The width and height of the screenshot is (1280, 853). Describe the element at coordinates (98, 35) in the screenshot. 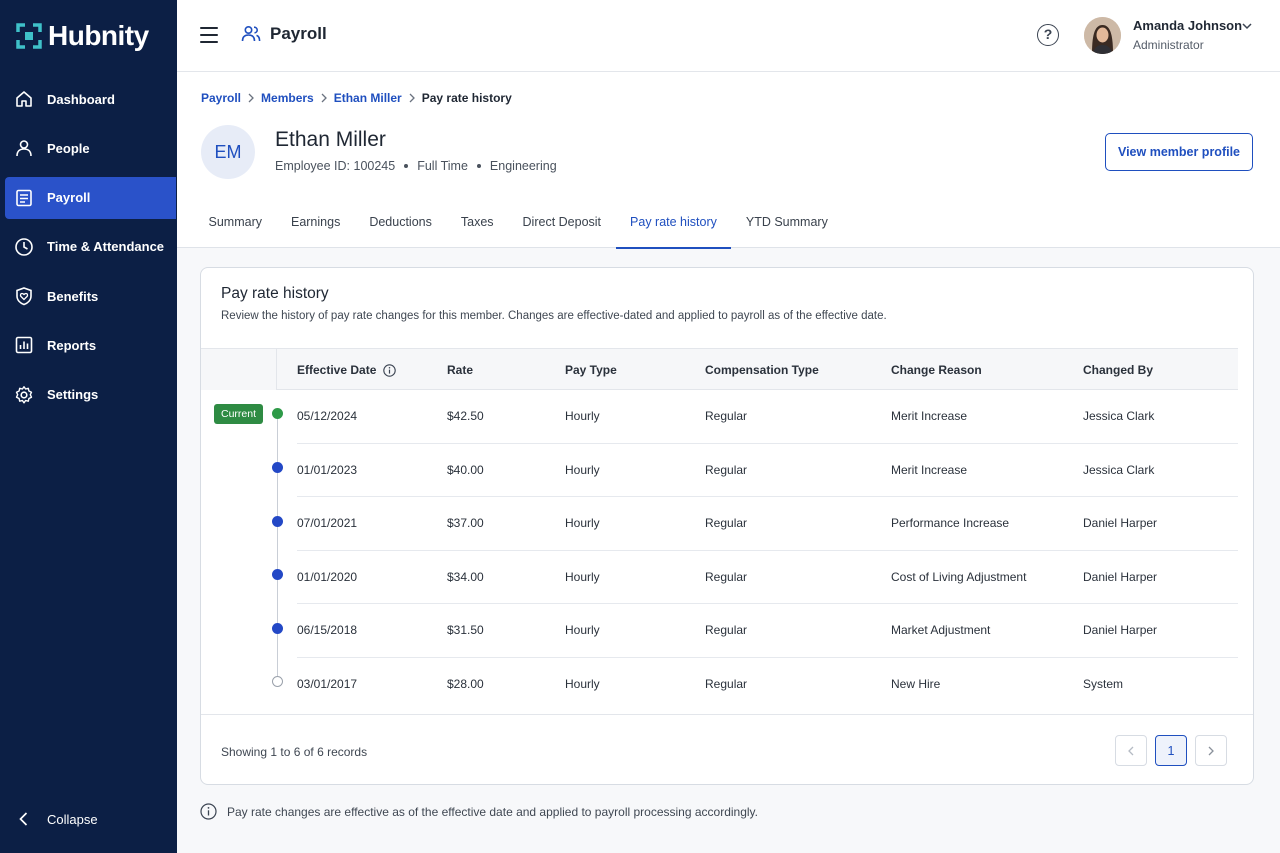

I see `brand-name: Hubnity` at that location.